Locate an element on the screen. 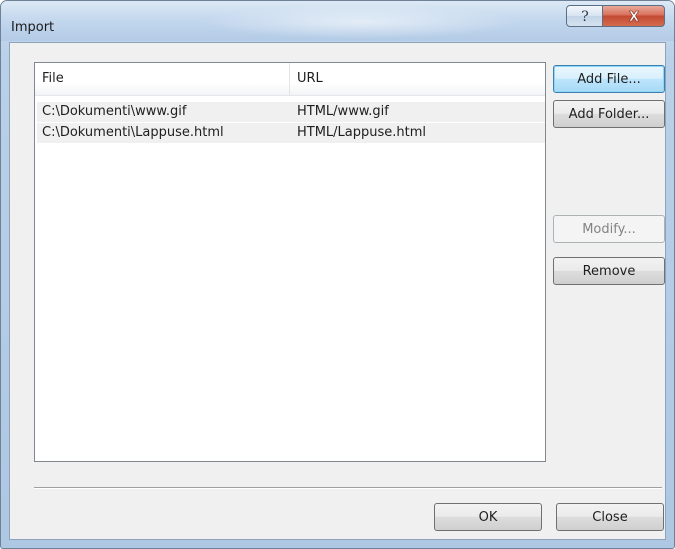  dialog-title: Import is located at coordinates (33, 27).